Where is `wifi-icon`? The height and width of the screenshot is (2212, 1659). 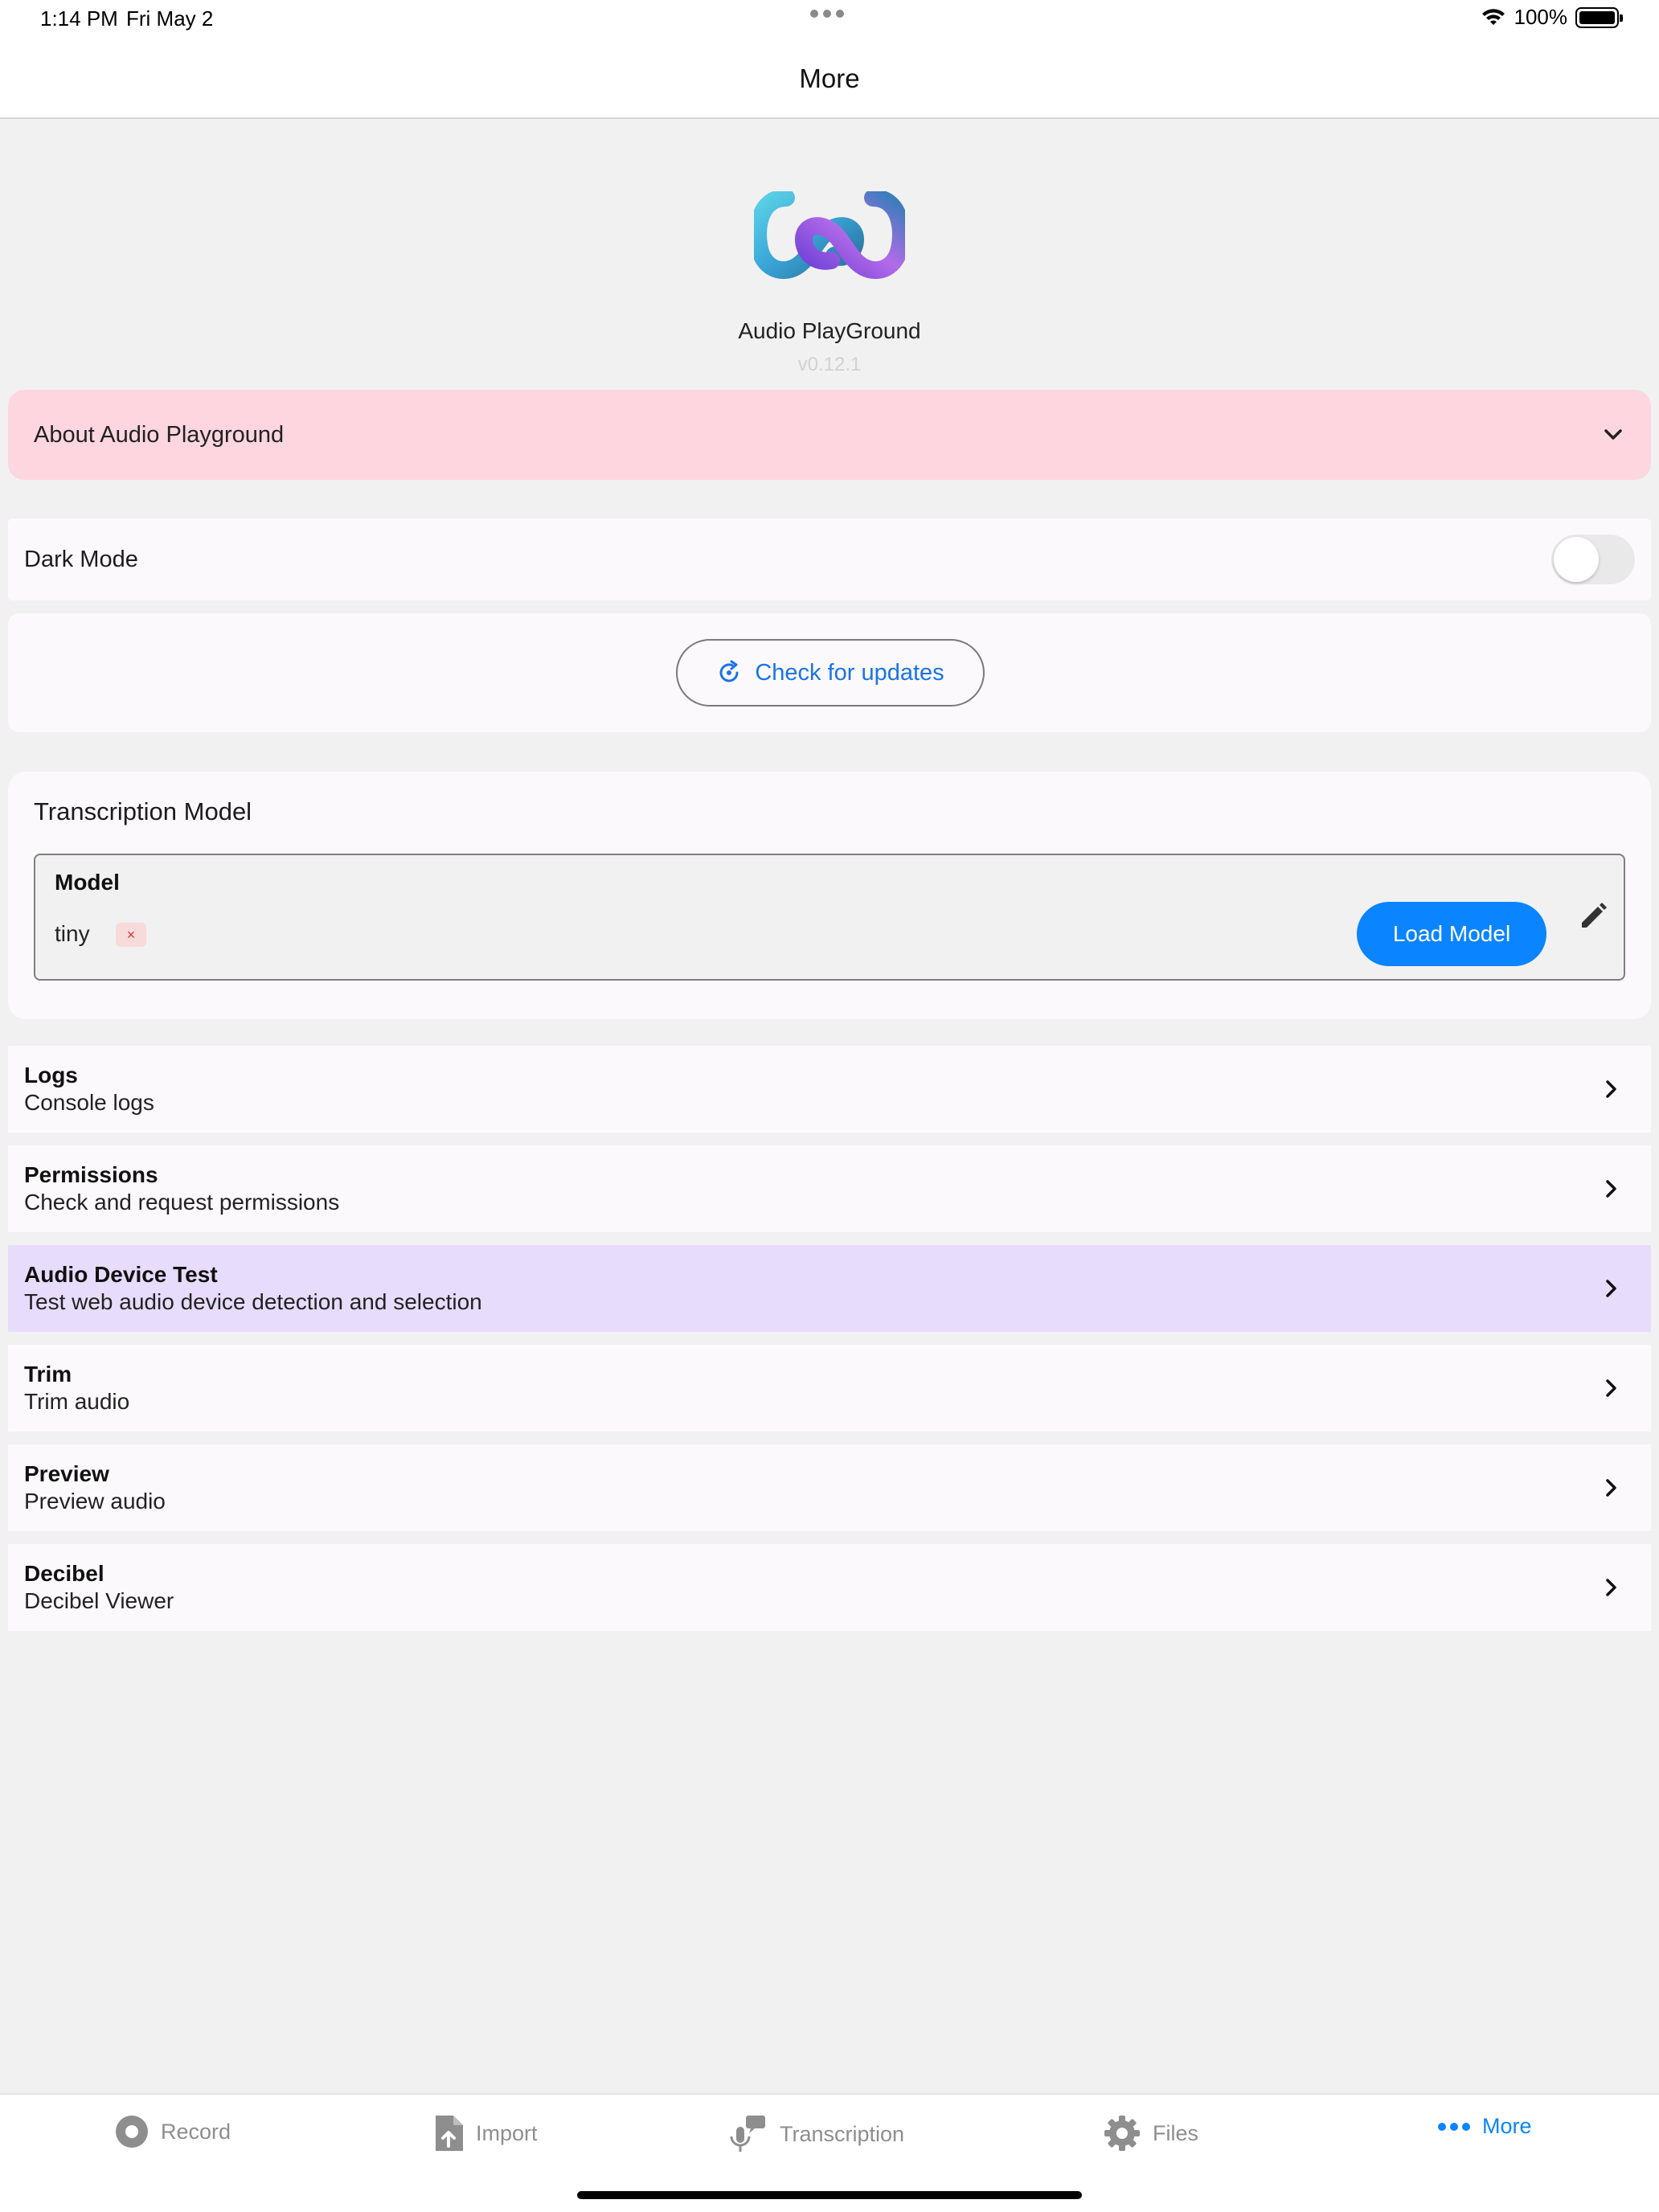 wifi-icon is located at coordinates (1493, 16).